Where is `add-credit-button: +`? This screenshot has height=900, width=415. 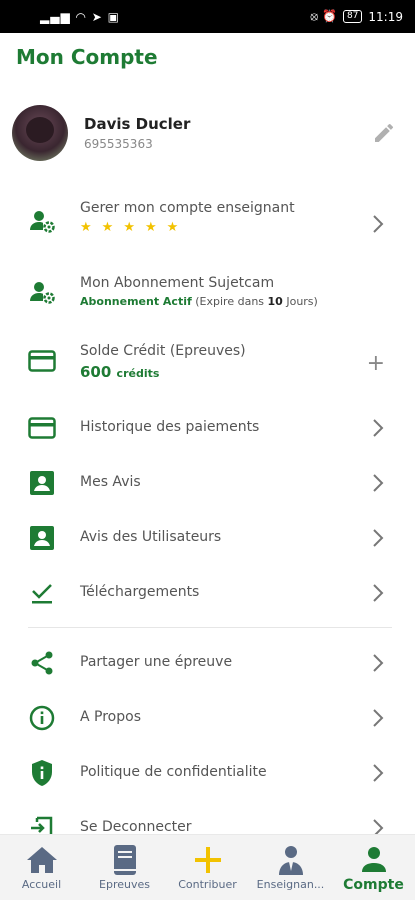
add-credit-button: + is located at coordinates (376, 363).